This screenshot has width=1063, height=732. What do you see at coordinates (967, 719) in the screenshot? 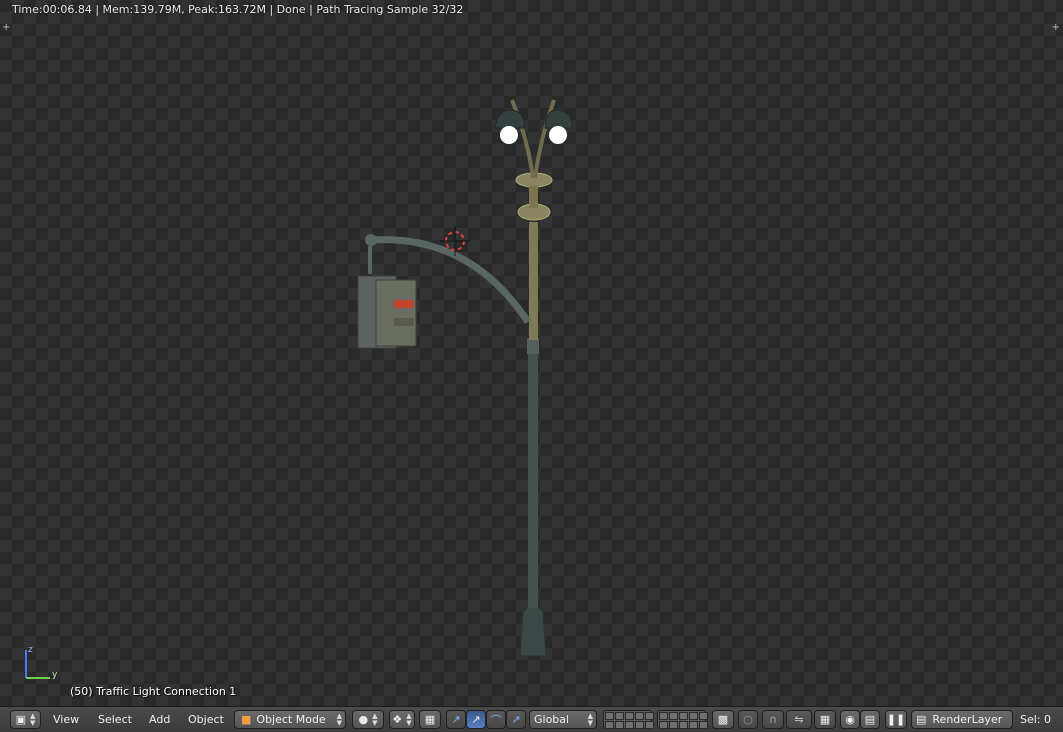
I see `render-layer-label: RenderLayer` at bounding box center [967, 719].